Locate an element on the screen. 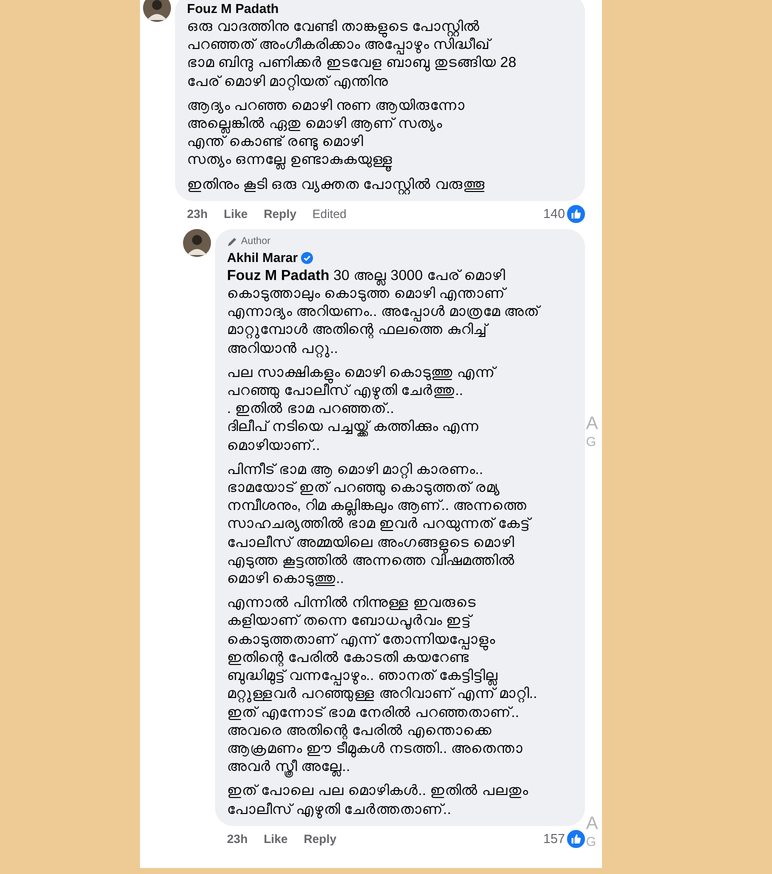  comment-paragraph: പല സാക്ഷികളും മൊഴി കൊടുത്തു എന്ന് പറഞ്ഞു പോലീസ് എഴുതി ചേർത്തു.. . ഇതിൽ ഭാമ പറഞ്ഞത്.. ദിലീപ് നടിയെ പച്ചയ്ക്ക് കത്തിക്കും എന്ന മൊഴിയാണ്.. is located at coordinates (362, 409).